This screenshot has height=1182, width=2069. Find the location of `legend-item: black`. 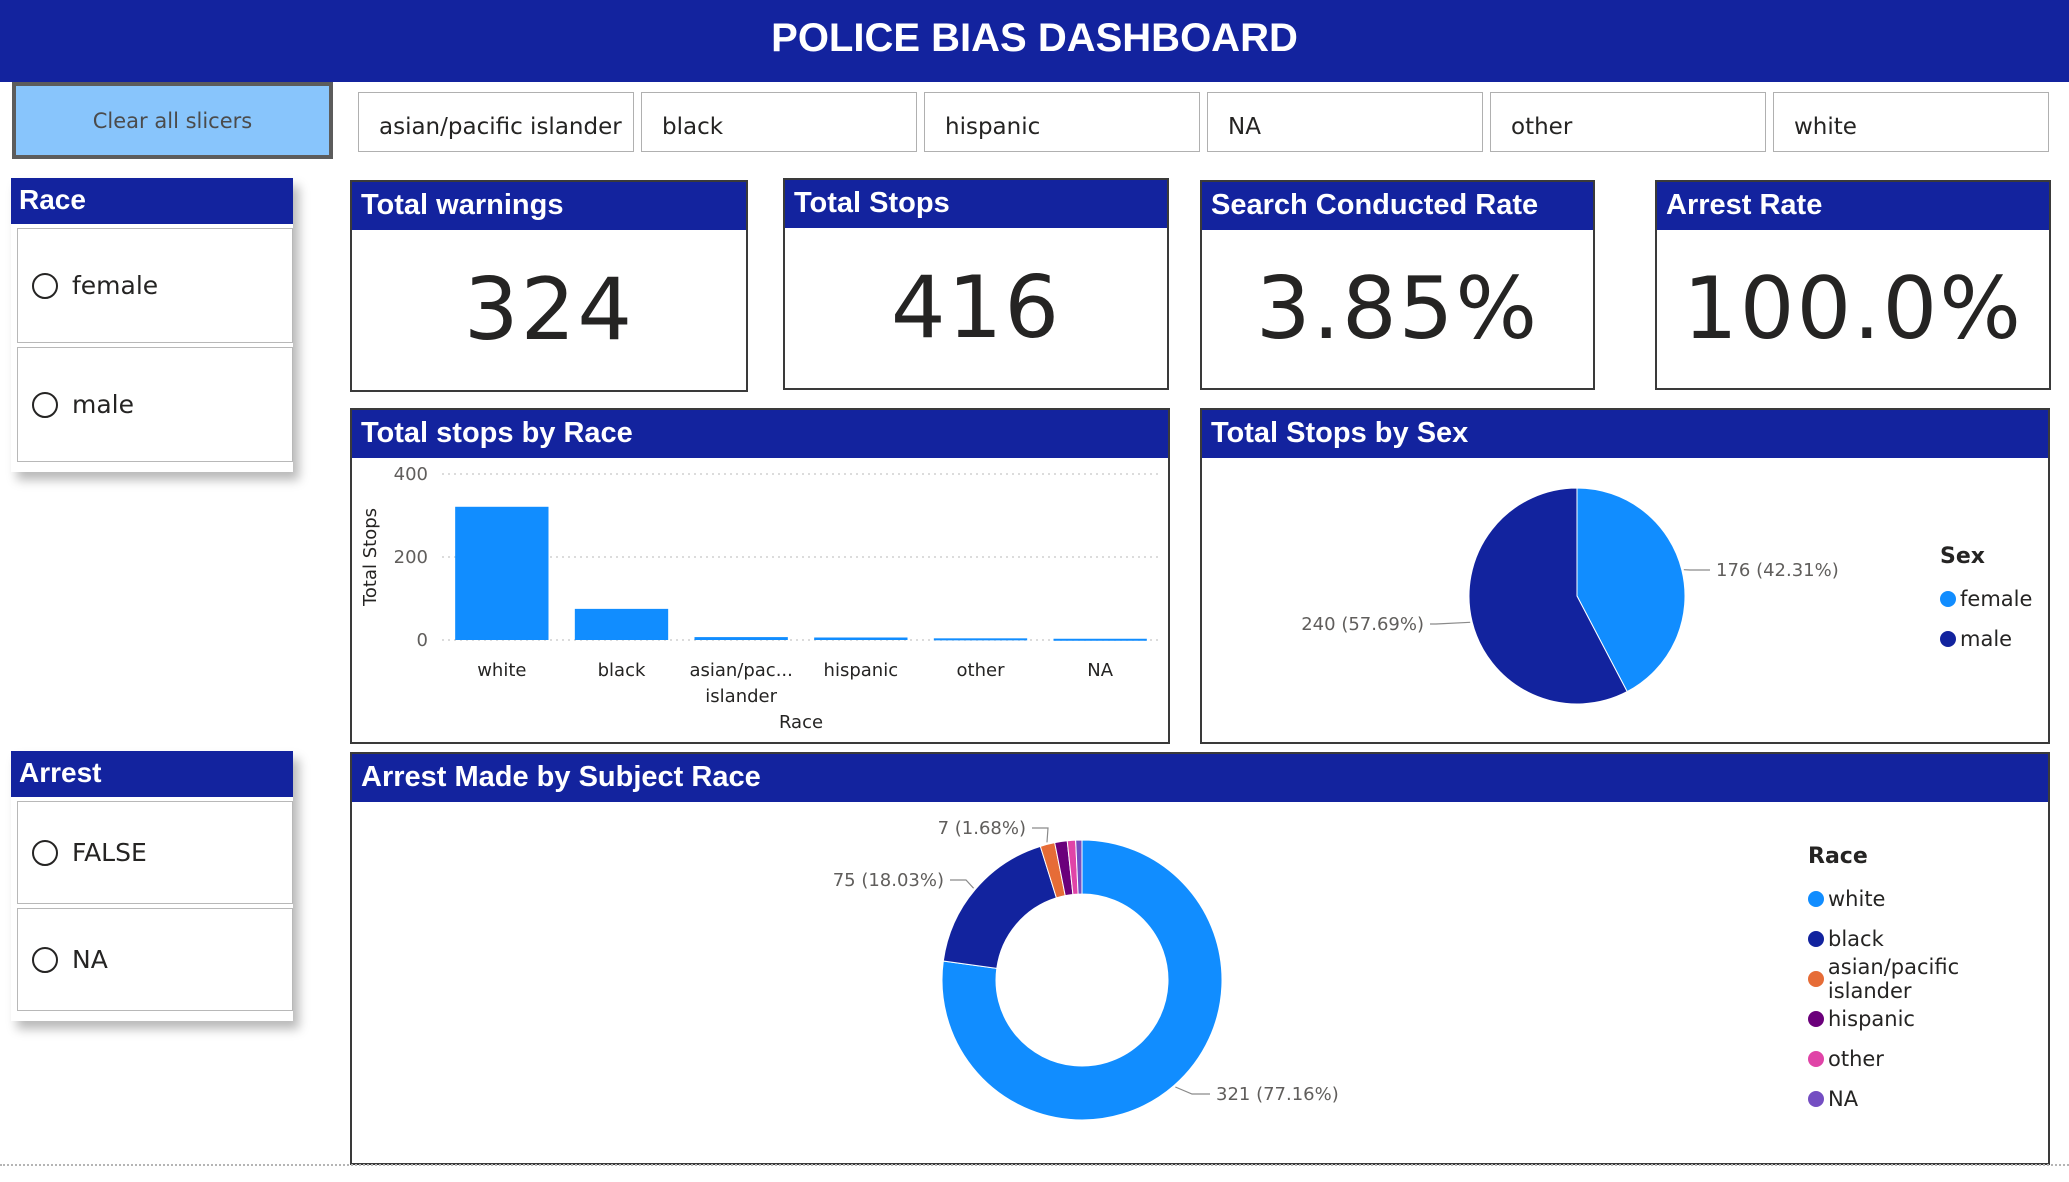

legend-item: black is located at coordinates (1928, 939).